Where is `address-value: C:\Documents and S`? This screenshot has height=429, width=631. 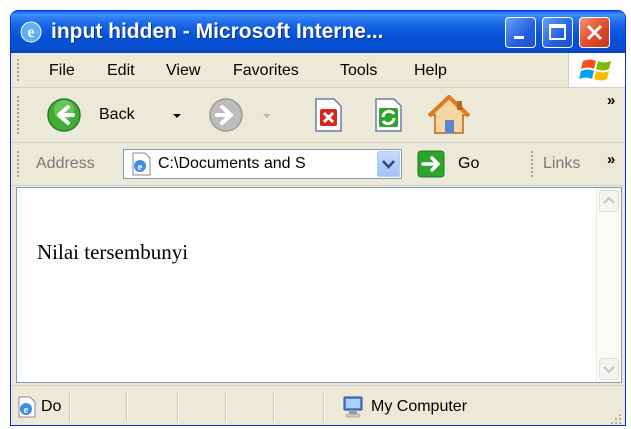
address-value: C:\Documents and S is located at coordinates (262, 164).